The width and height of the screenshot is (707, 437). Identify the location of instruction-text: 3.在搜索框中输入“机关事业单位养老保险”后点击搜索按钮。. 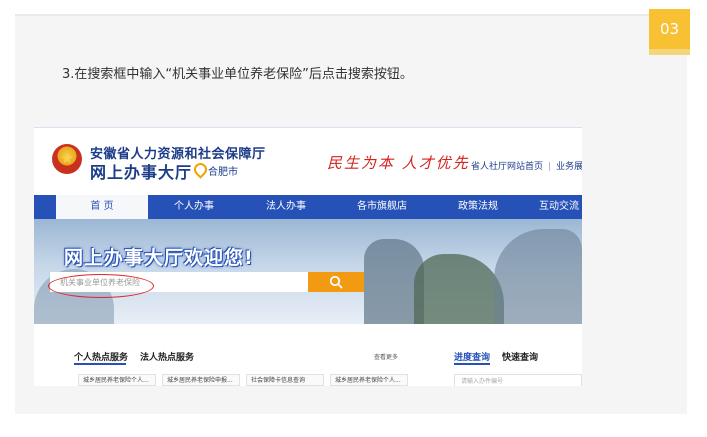
(237, 74).